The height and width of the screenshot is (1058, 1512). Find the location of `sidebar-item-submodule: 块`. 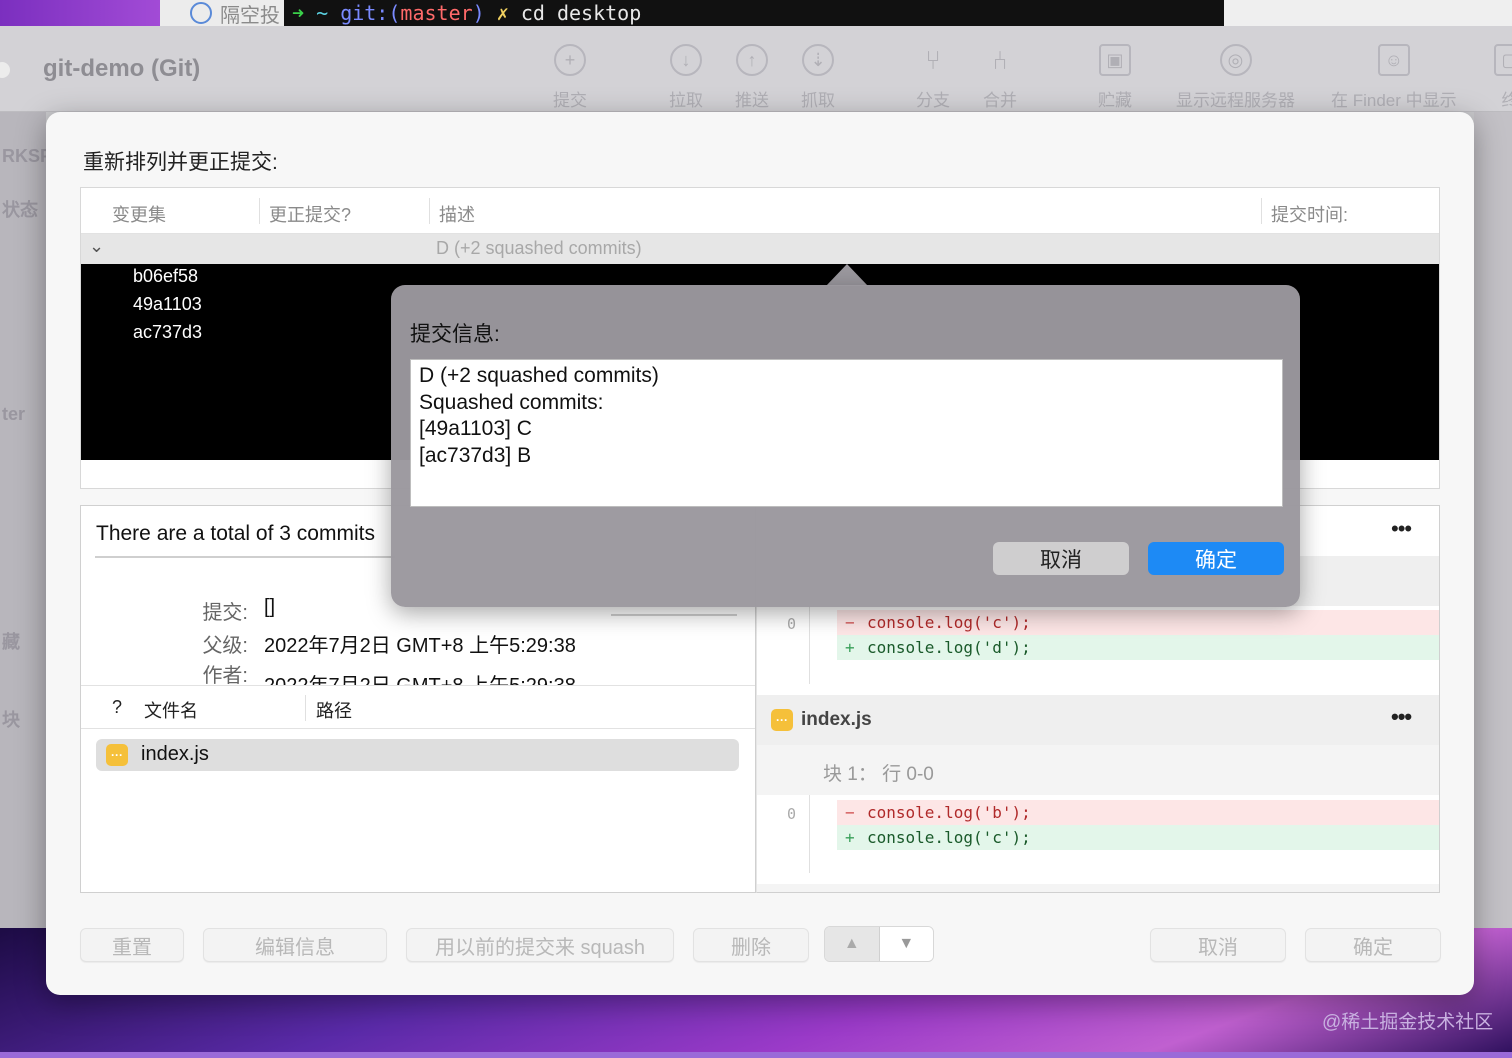

sidebar-item-submodule: 块 is located at coordinates (11, 719).